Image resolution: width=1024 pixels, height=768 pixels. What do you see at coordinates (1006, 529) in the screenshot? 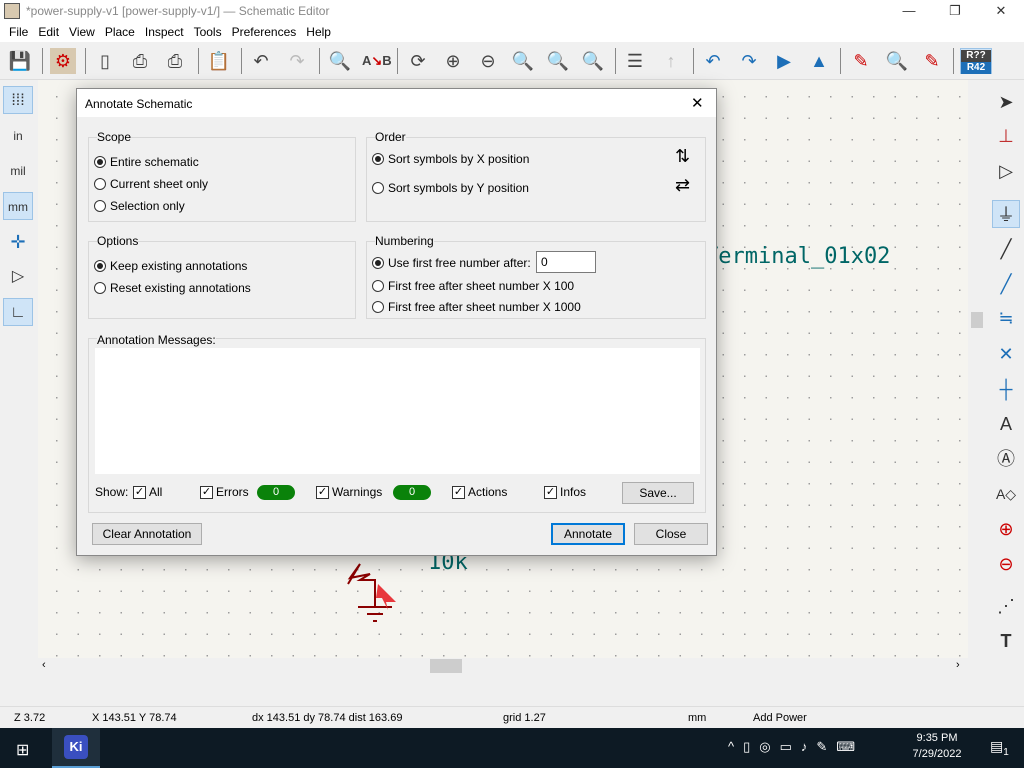
I see `add-sheet-icon: ⊕` at bounding box center [1006, 529].